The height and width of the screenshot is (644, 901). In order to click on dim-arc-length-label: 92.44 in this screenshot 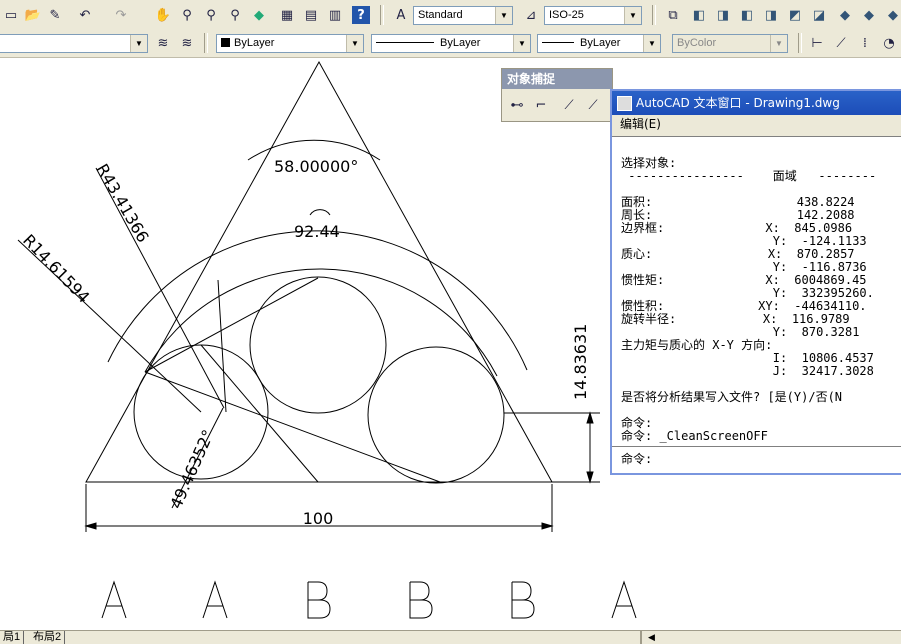, I will do `click(317, 231)`.